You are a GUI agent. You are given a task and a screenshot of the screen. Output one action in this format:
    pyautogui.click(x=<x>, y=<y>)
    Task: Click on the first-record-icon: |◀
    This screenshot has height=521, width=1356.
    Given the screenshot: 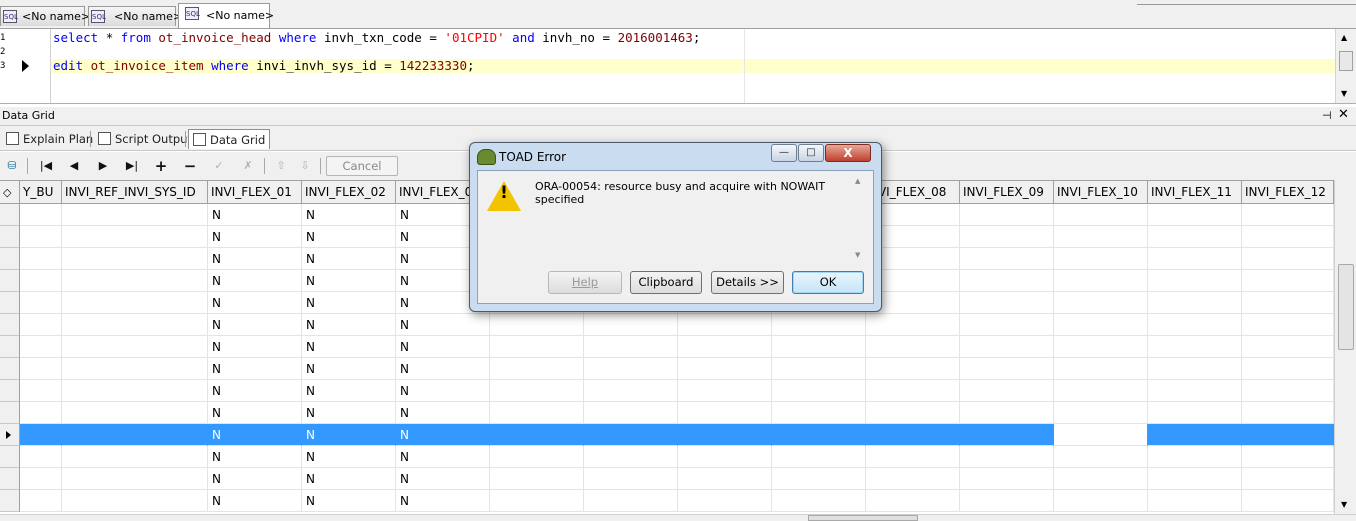 What is the action you would take?
    pyautogui.click(x=46, y=166)
    